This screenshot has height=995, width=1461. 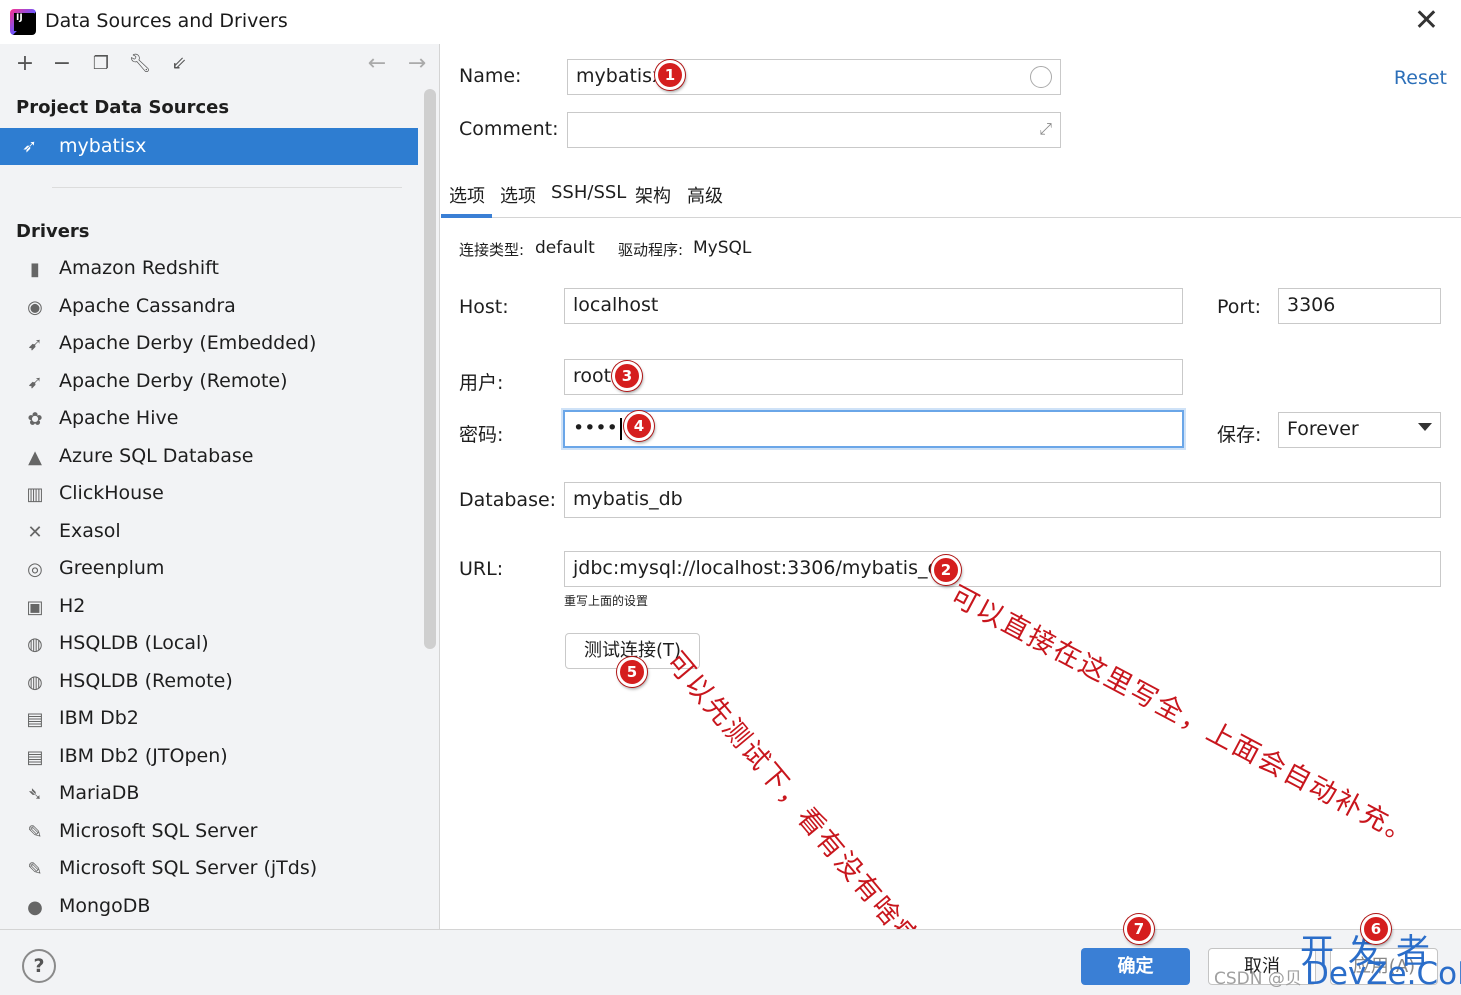 What do you see at coordinates (112, 568) in the screenshot?
I see `driver-label: Greenplum` at bounding box center [112, 568].